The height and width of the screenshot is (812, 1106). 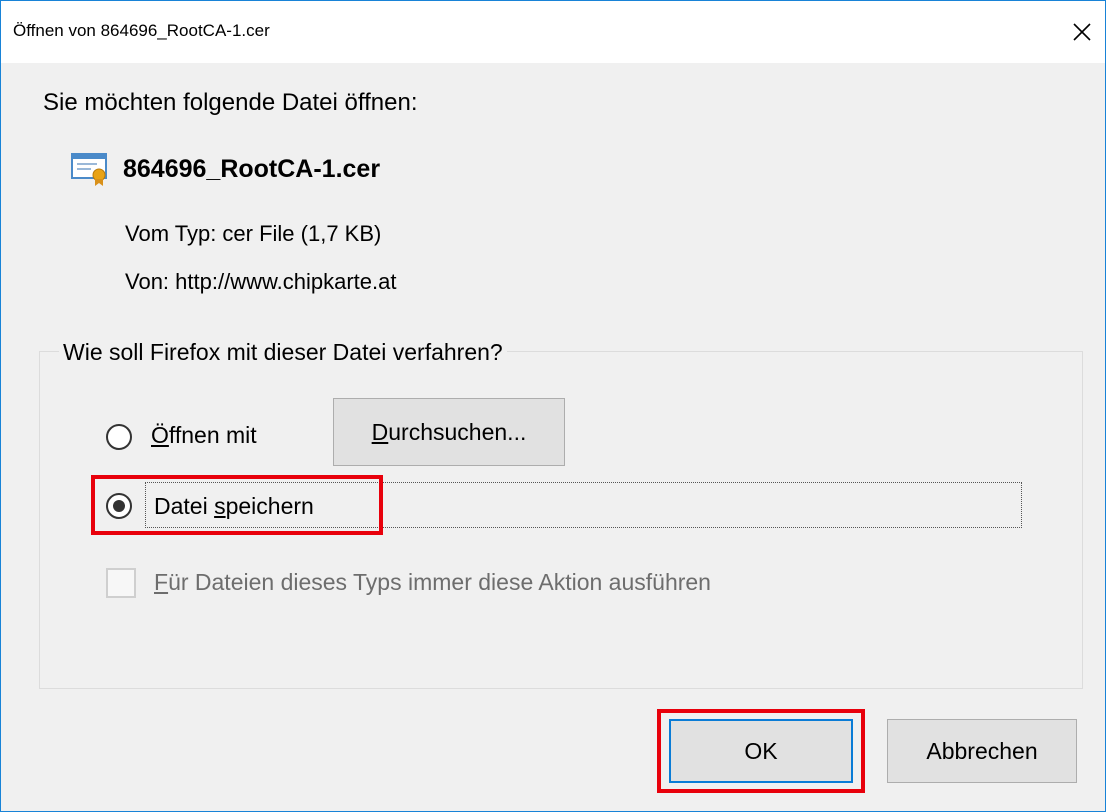 What do you see at coordinates (160, 435) in the screenshot?
I see `open-with-accesskey: Ö` at bounding box center [160, 435].